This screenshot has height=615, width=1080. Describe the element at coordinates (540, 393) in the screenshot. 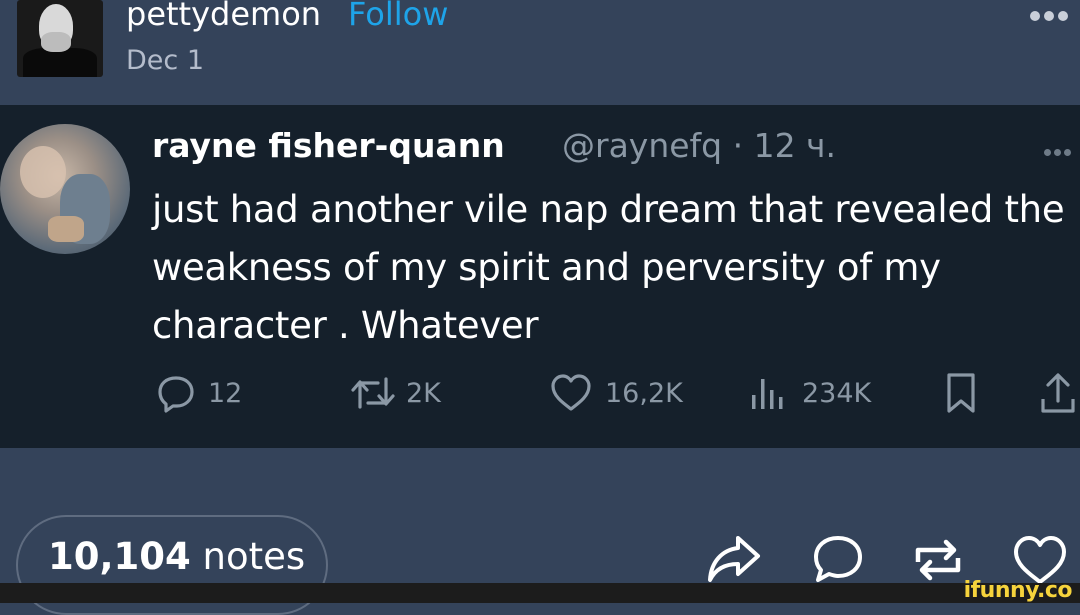

I see `tweet-action-bar: 12 2K 16,2K 234K` at that location.